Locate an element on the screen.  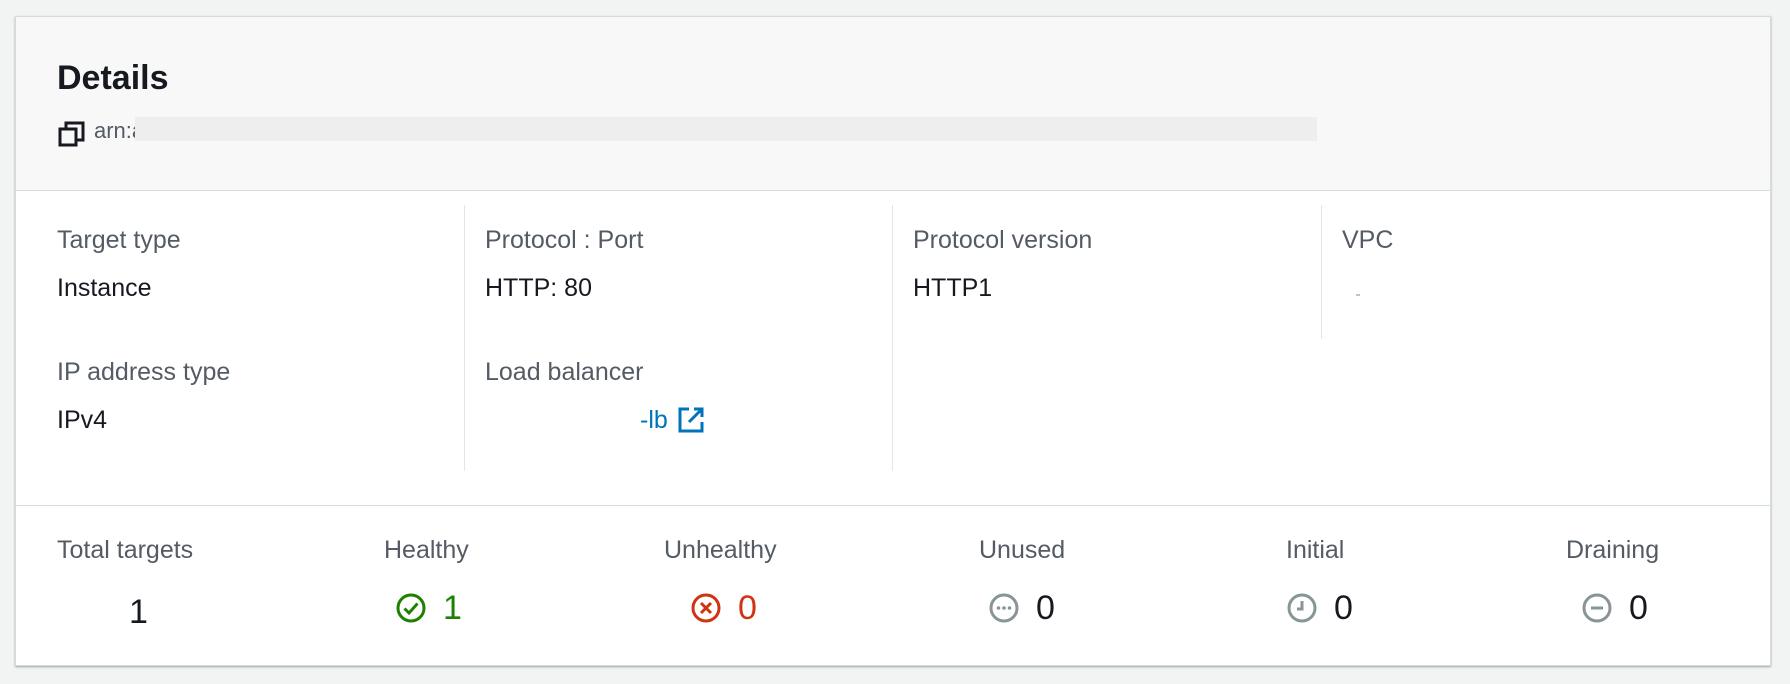
ip-address-type-field: IP address type IPv4 is located at coordinates (143, 396).